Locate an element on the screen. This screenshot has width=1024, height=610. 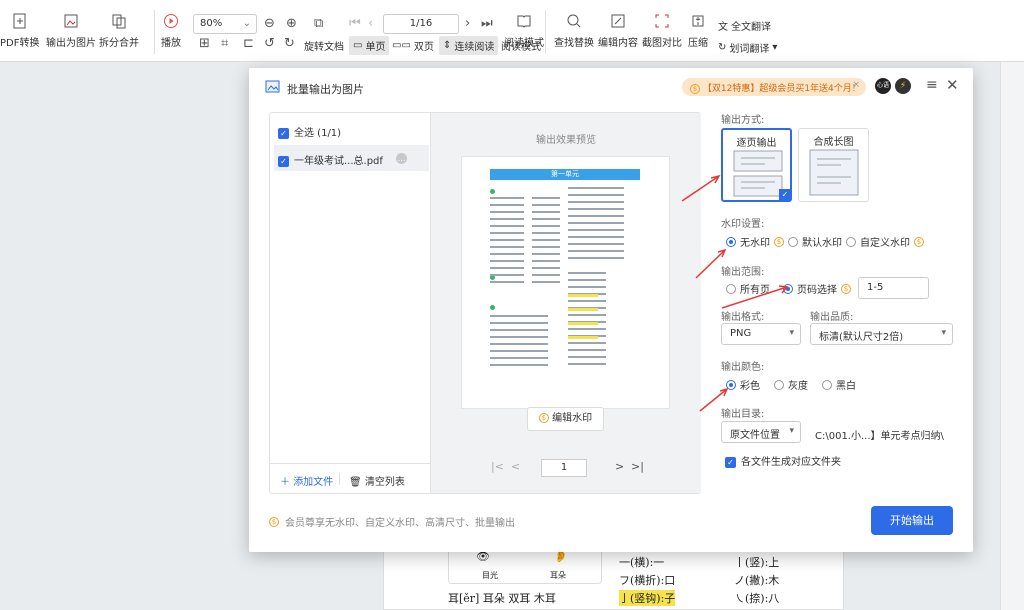
folder-option-checkbox: ✓ 各文件生成对应文件夹 is located at coordinates (783, 460).